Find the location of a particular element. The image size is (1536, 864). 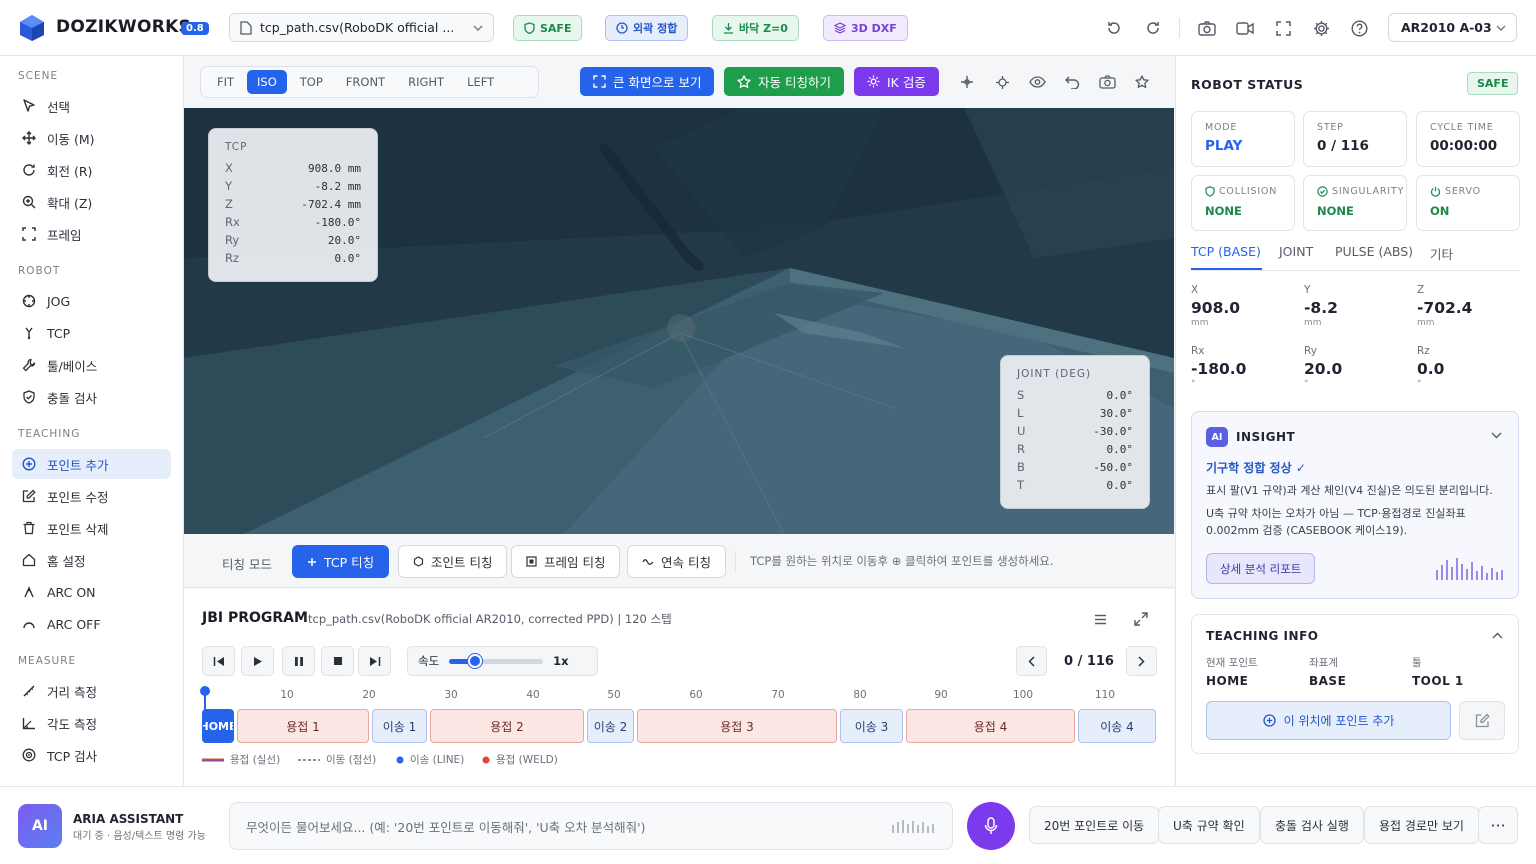

timeline-segment-weld-1: 용접 1 is located at coordinates (303, 726).